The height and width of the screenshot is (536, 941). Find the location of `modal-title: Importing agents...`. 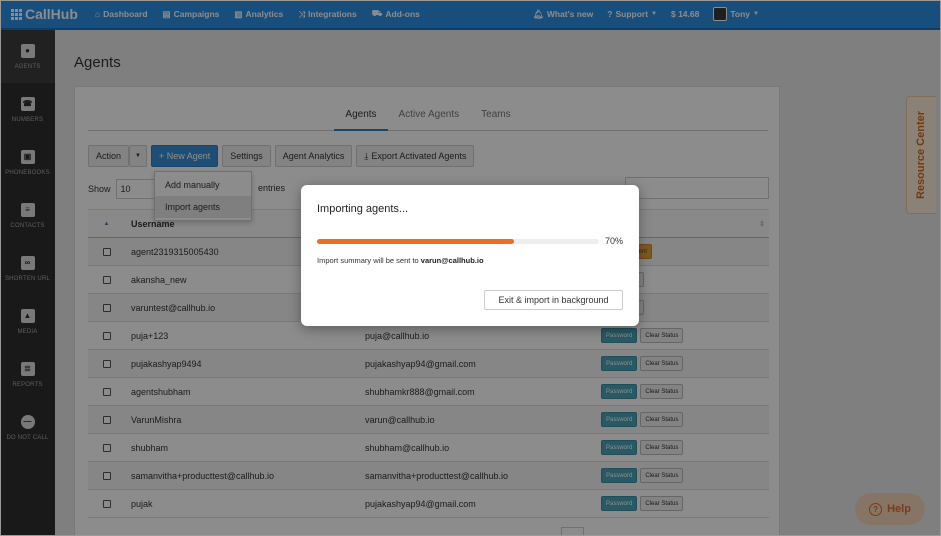

modal-title: Importing agents... is located at coordinates (363, 209).